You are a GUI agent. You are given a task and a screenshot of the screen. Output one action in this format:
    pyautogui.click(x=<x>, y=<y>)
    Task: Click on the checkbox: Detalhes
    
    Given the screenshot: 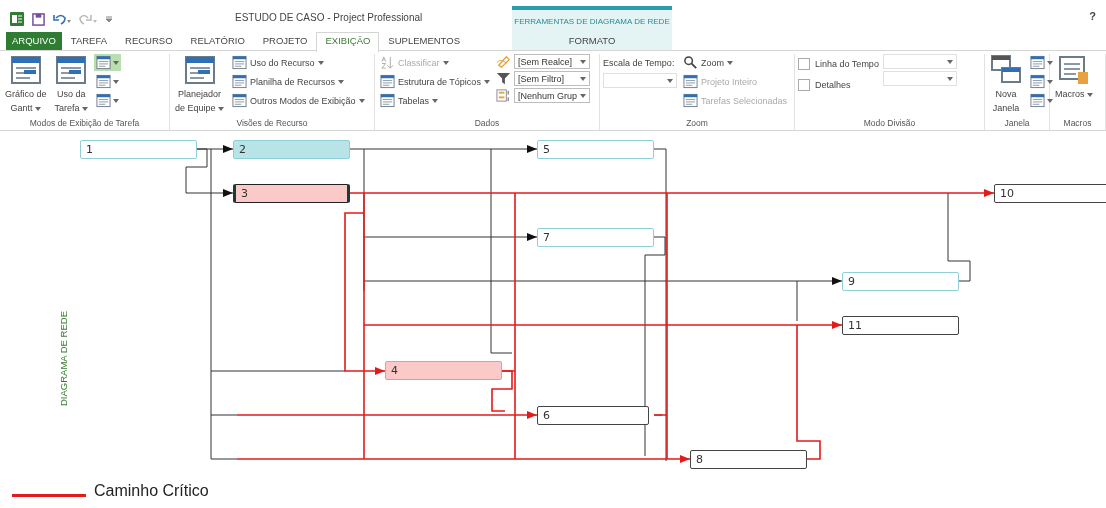 What is the action you would take?
    pyautogui.click(x=838, y=84)
    